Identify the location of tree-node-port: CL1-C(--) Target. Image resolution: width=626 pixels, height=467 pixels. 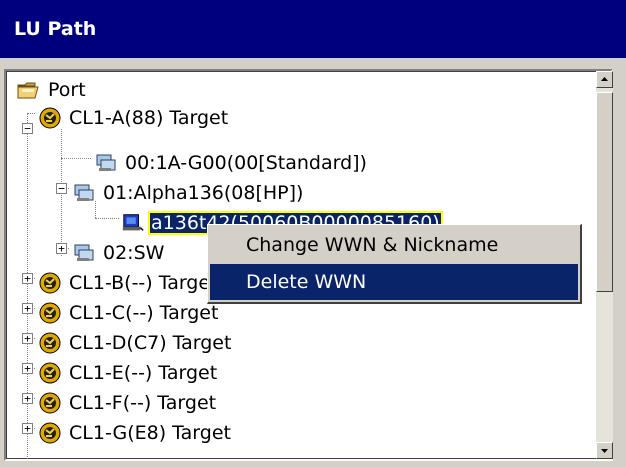
(128, 313).